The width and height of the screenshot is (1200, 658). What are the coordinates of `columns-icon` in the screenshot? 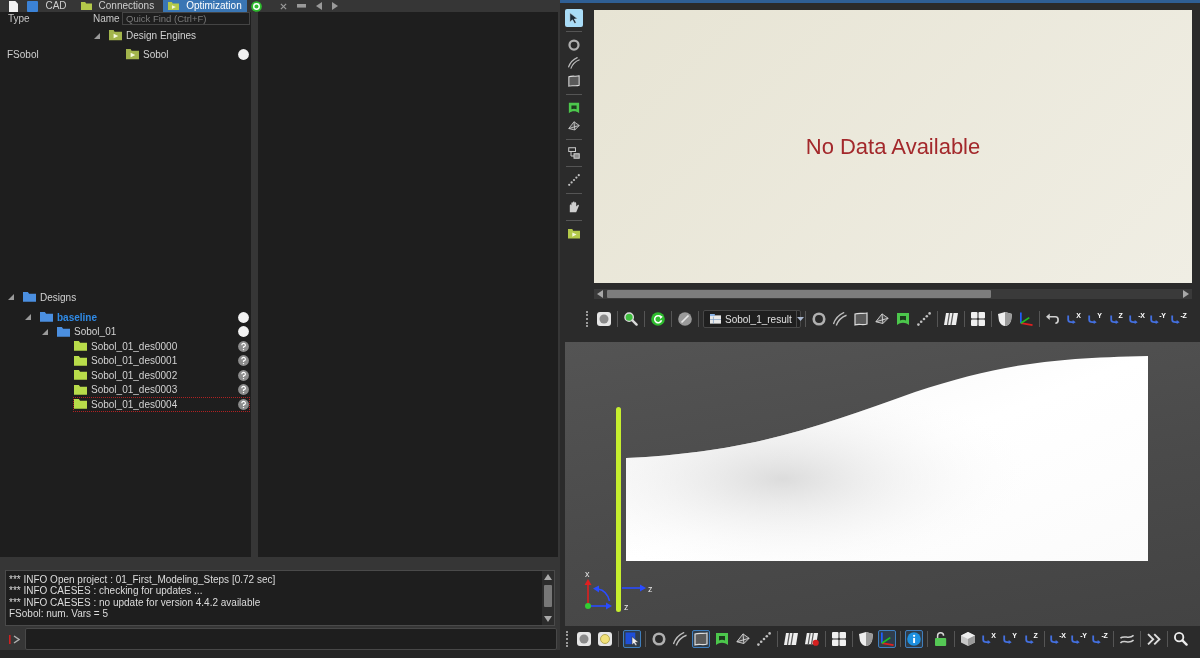 It's located at (951, 319).